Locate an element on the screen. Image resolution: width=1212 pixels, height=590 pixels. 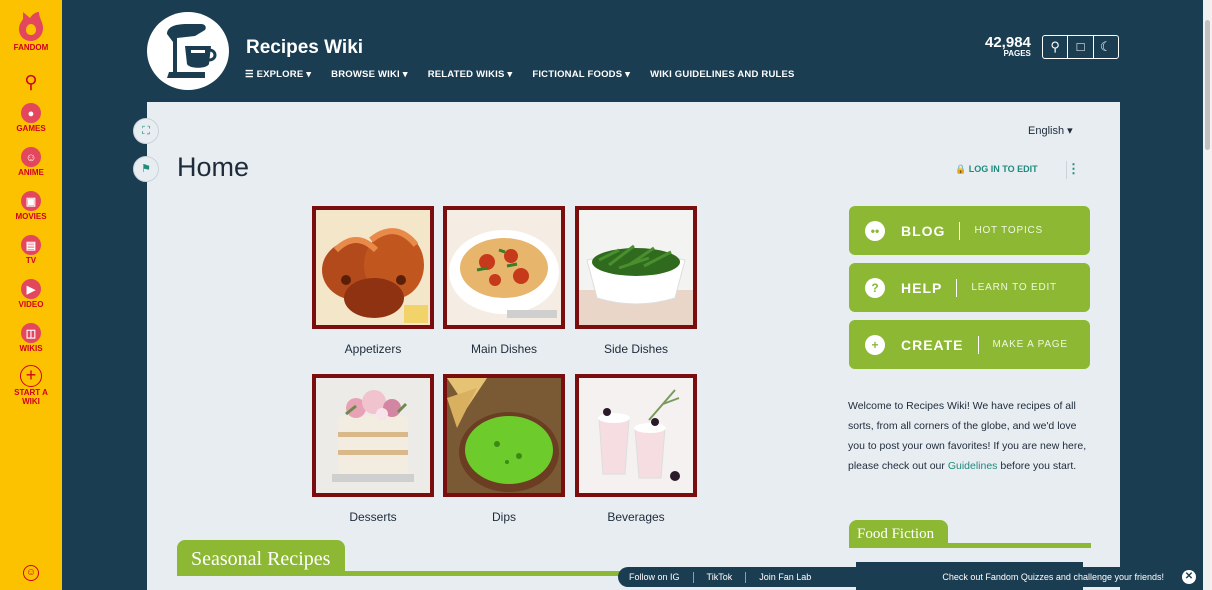
login-label: LOG IN TO EDIT is located at coordinates (1003, 169).